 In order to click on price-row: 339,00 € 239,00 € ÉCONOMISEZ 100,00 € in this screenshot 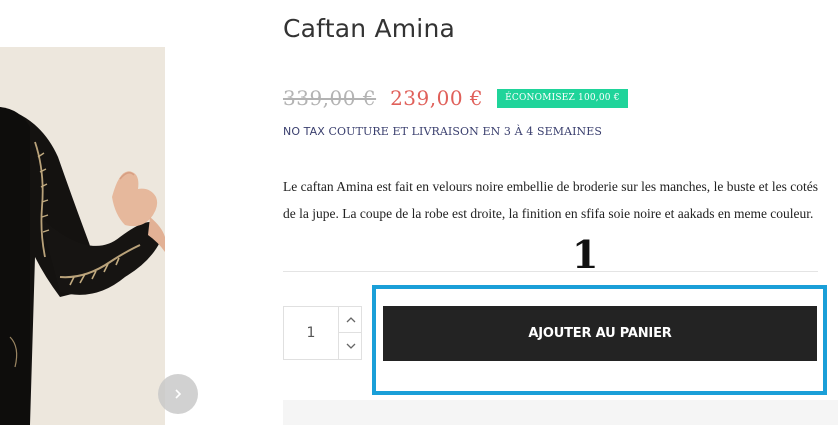, I will do `click(455, 98)`.